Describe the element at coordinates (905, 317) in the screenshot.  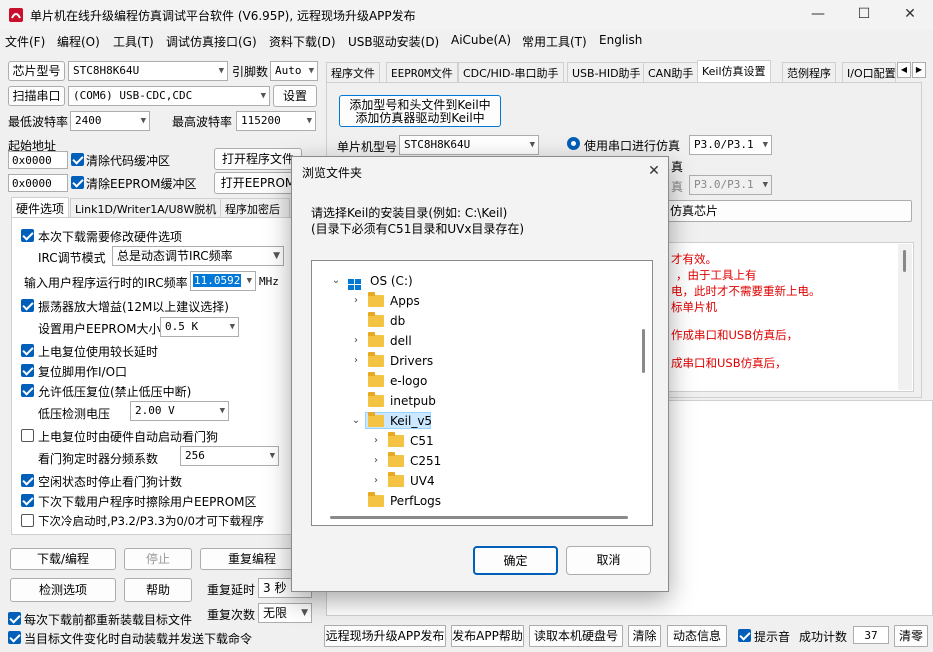
I see `info-scrollbar` at that location.